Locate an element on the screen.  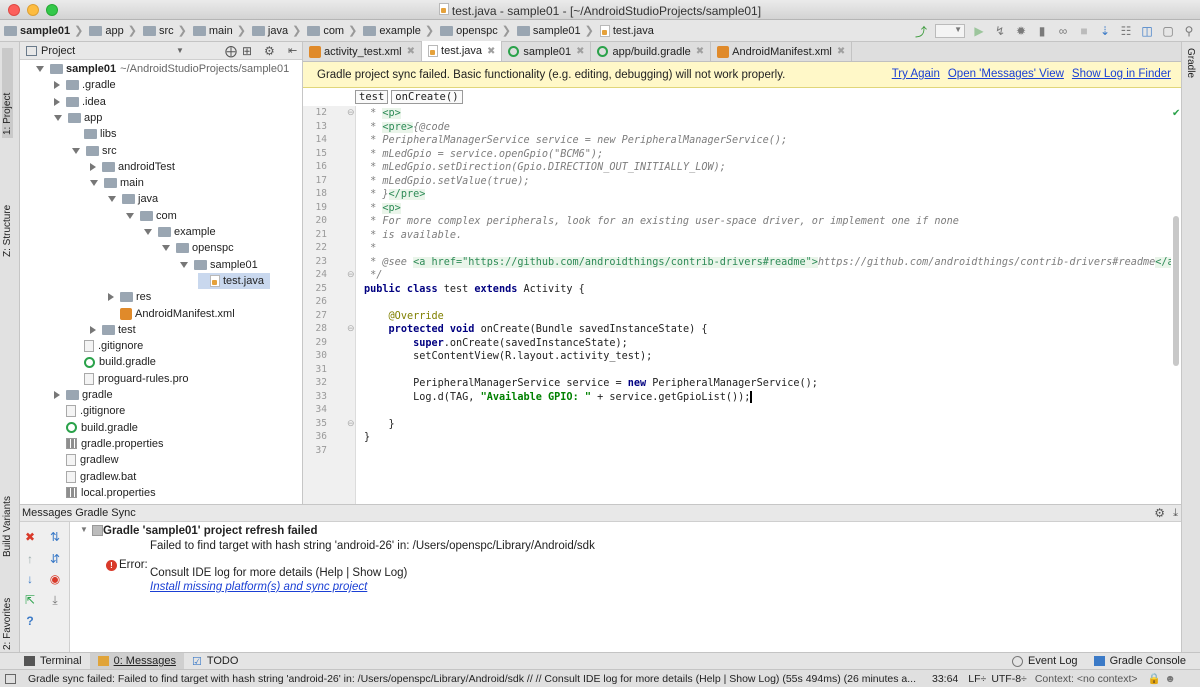
tree-item: openspc is located at coordinates (198, 248).